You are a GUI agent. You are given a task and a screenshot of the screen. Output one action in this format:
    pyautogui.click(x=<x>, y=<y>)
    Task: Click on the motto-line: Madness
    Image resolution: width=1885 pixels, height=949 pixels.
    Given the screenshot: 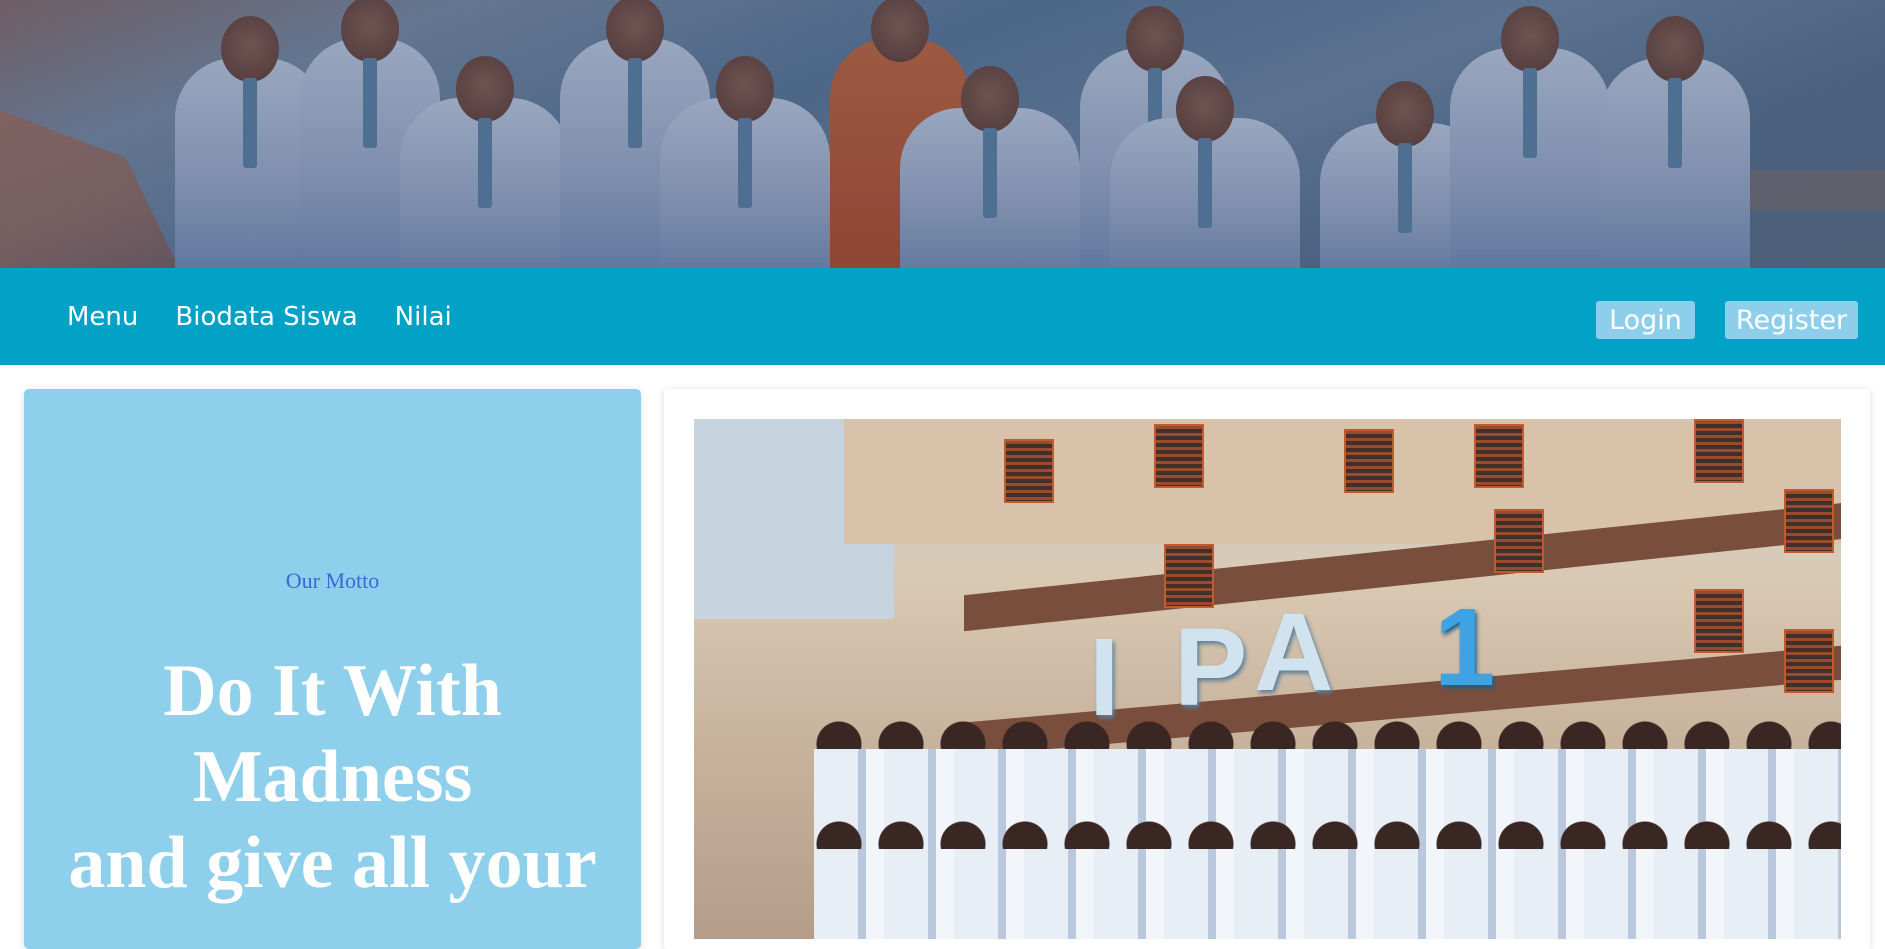 What is the action you would take?
    pyautogui.click(x=332, y=777)
    